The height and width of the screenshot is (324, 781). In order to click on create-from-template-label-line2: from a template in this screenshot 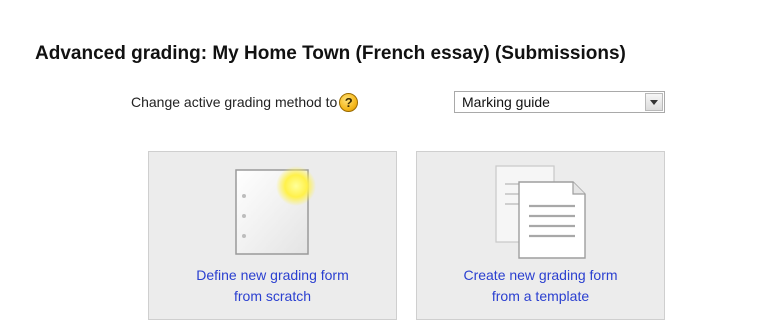, I will do `click(540, 296)`.